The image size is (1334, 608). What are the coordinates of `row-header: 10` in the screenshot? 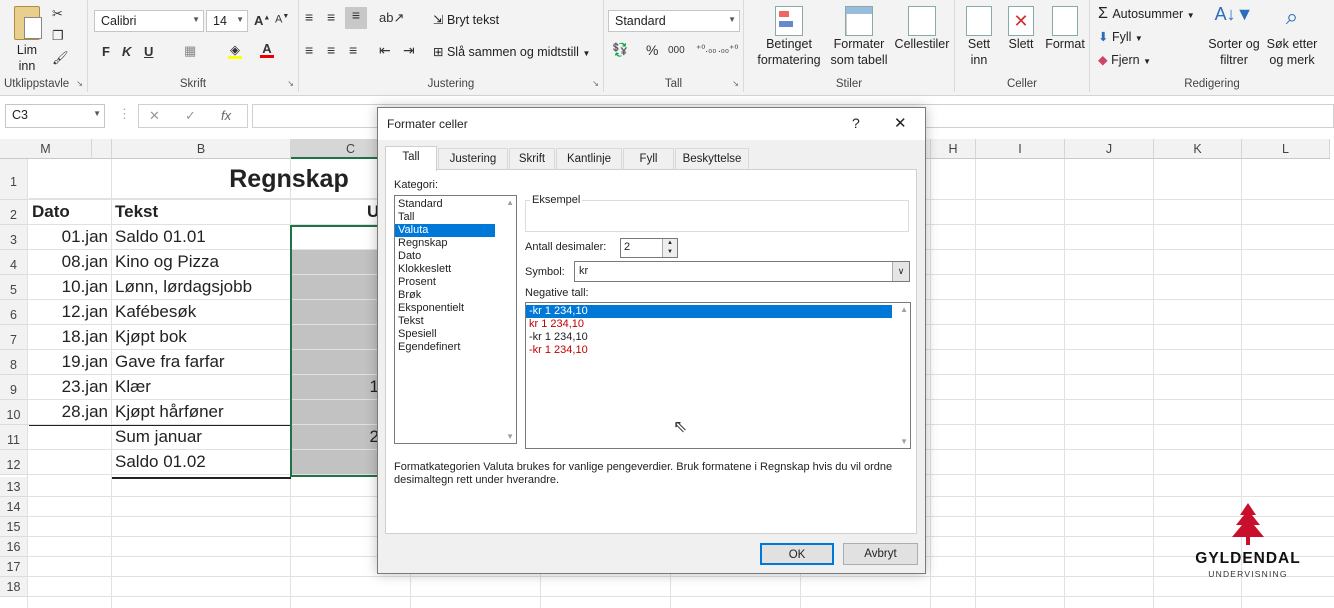 It's located at (14, 412).